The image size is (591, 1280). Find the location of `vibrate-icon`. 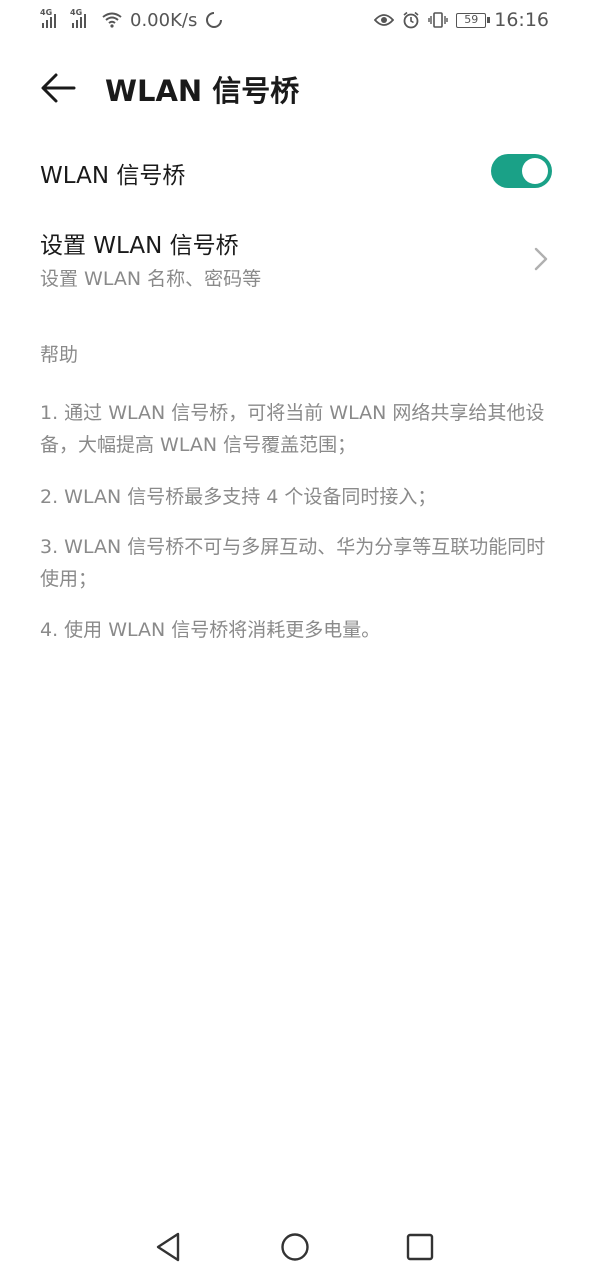

vibrate-icon is located at coordinates (438, 20).